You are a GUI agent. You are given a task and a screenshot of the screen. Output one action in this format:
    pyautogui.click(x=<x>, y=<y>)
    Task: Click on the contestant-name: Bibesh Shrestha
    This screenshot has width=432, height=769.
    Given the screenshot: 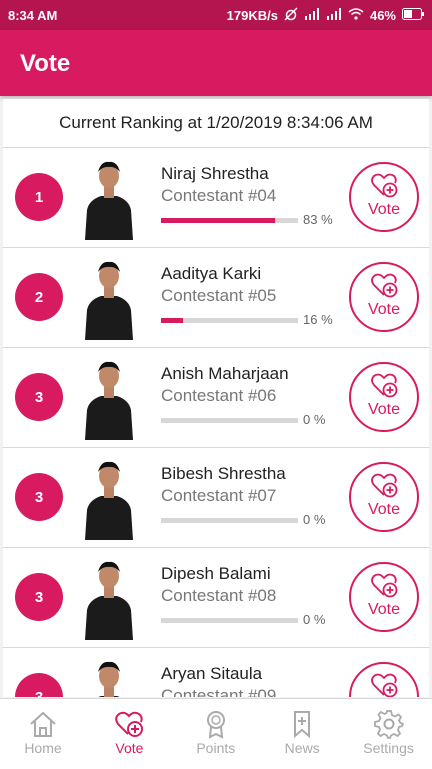 What is the action you would take?
    pyautogui.click(x=223, y=473)
    